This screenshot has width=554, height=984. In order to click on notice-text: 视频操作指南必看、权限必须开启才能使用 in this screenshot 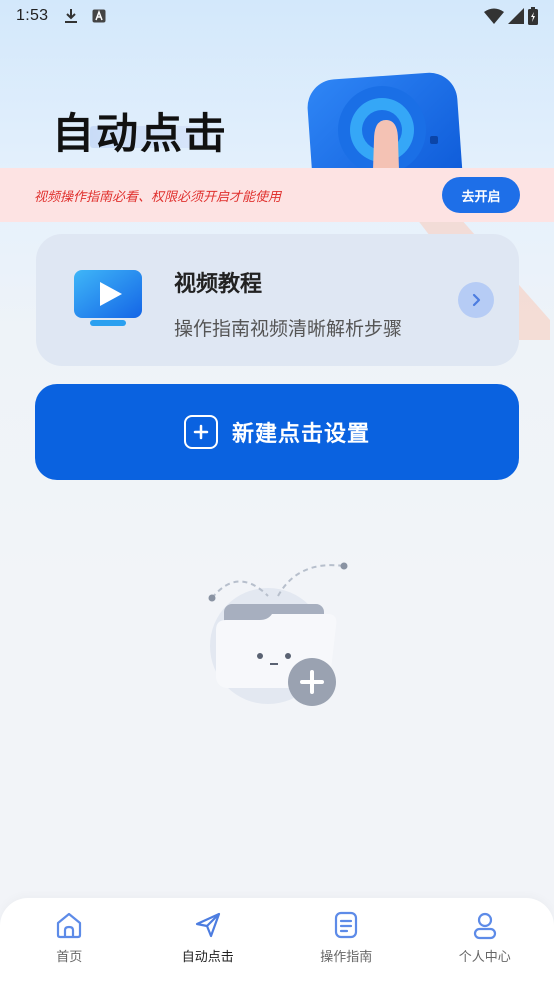, I will do `click(158, 197)`.